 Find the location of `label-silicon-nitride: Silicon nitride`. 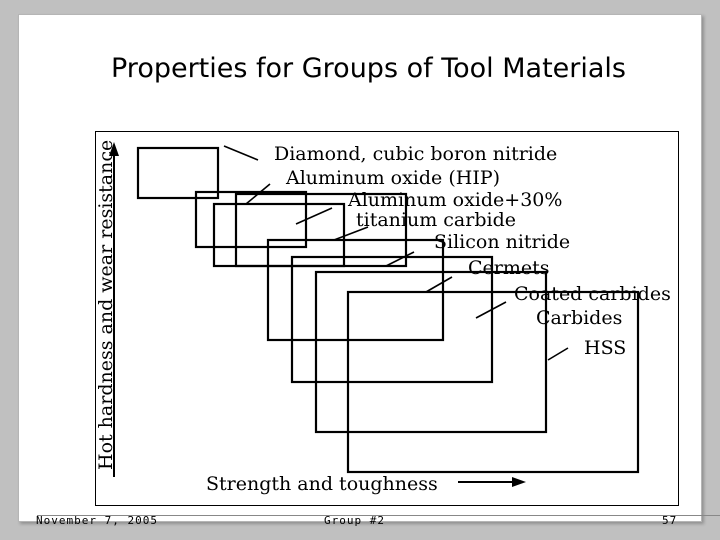

label-silicon-nitride: Silicon nitride is located at coordinates (502, 242).